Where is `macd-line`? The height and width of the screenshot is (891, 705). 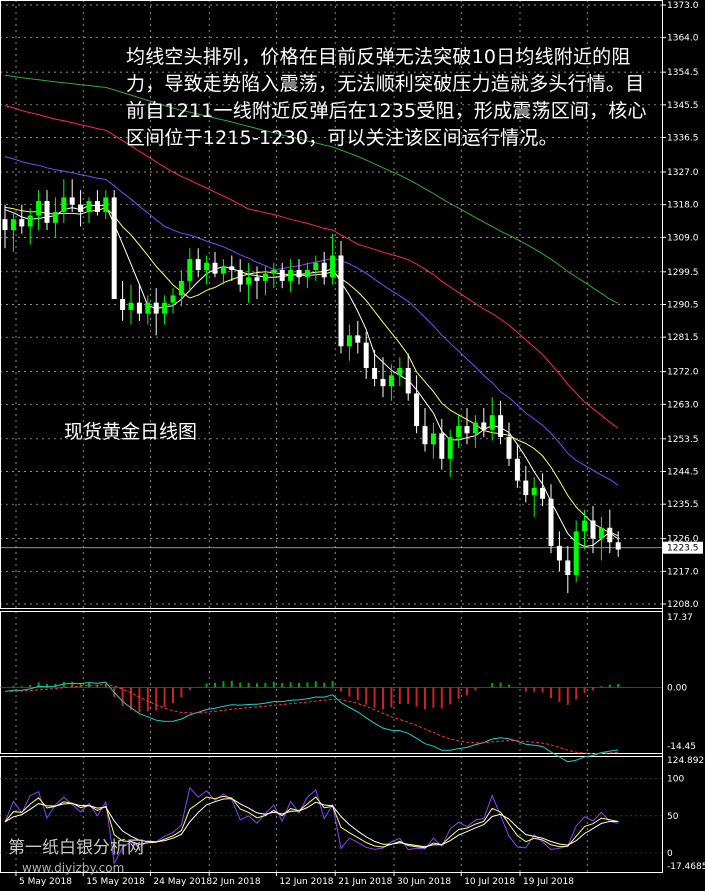 macd-line is located at coordinates (311, 722).